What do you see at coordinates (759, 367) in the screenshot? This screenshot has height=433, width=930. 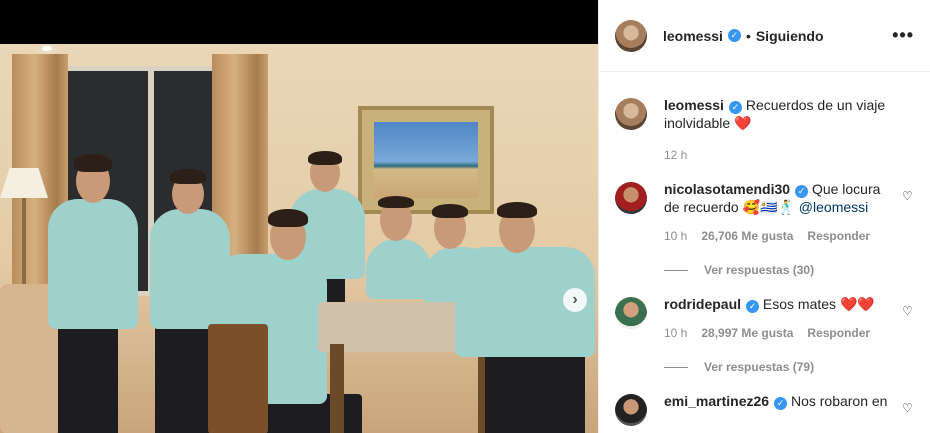 I see `view-replies-label: Ver respuestas (79)` at bounding box center [759, 367].